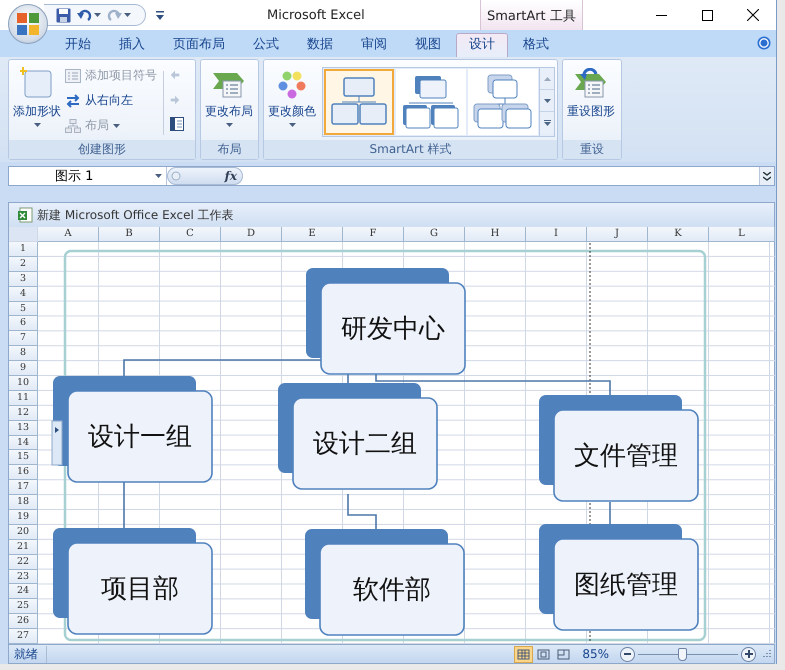  I want to click on column-header: C, so click(190, 234).